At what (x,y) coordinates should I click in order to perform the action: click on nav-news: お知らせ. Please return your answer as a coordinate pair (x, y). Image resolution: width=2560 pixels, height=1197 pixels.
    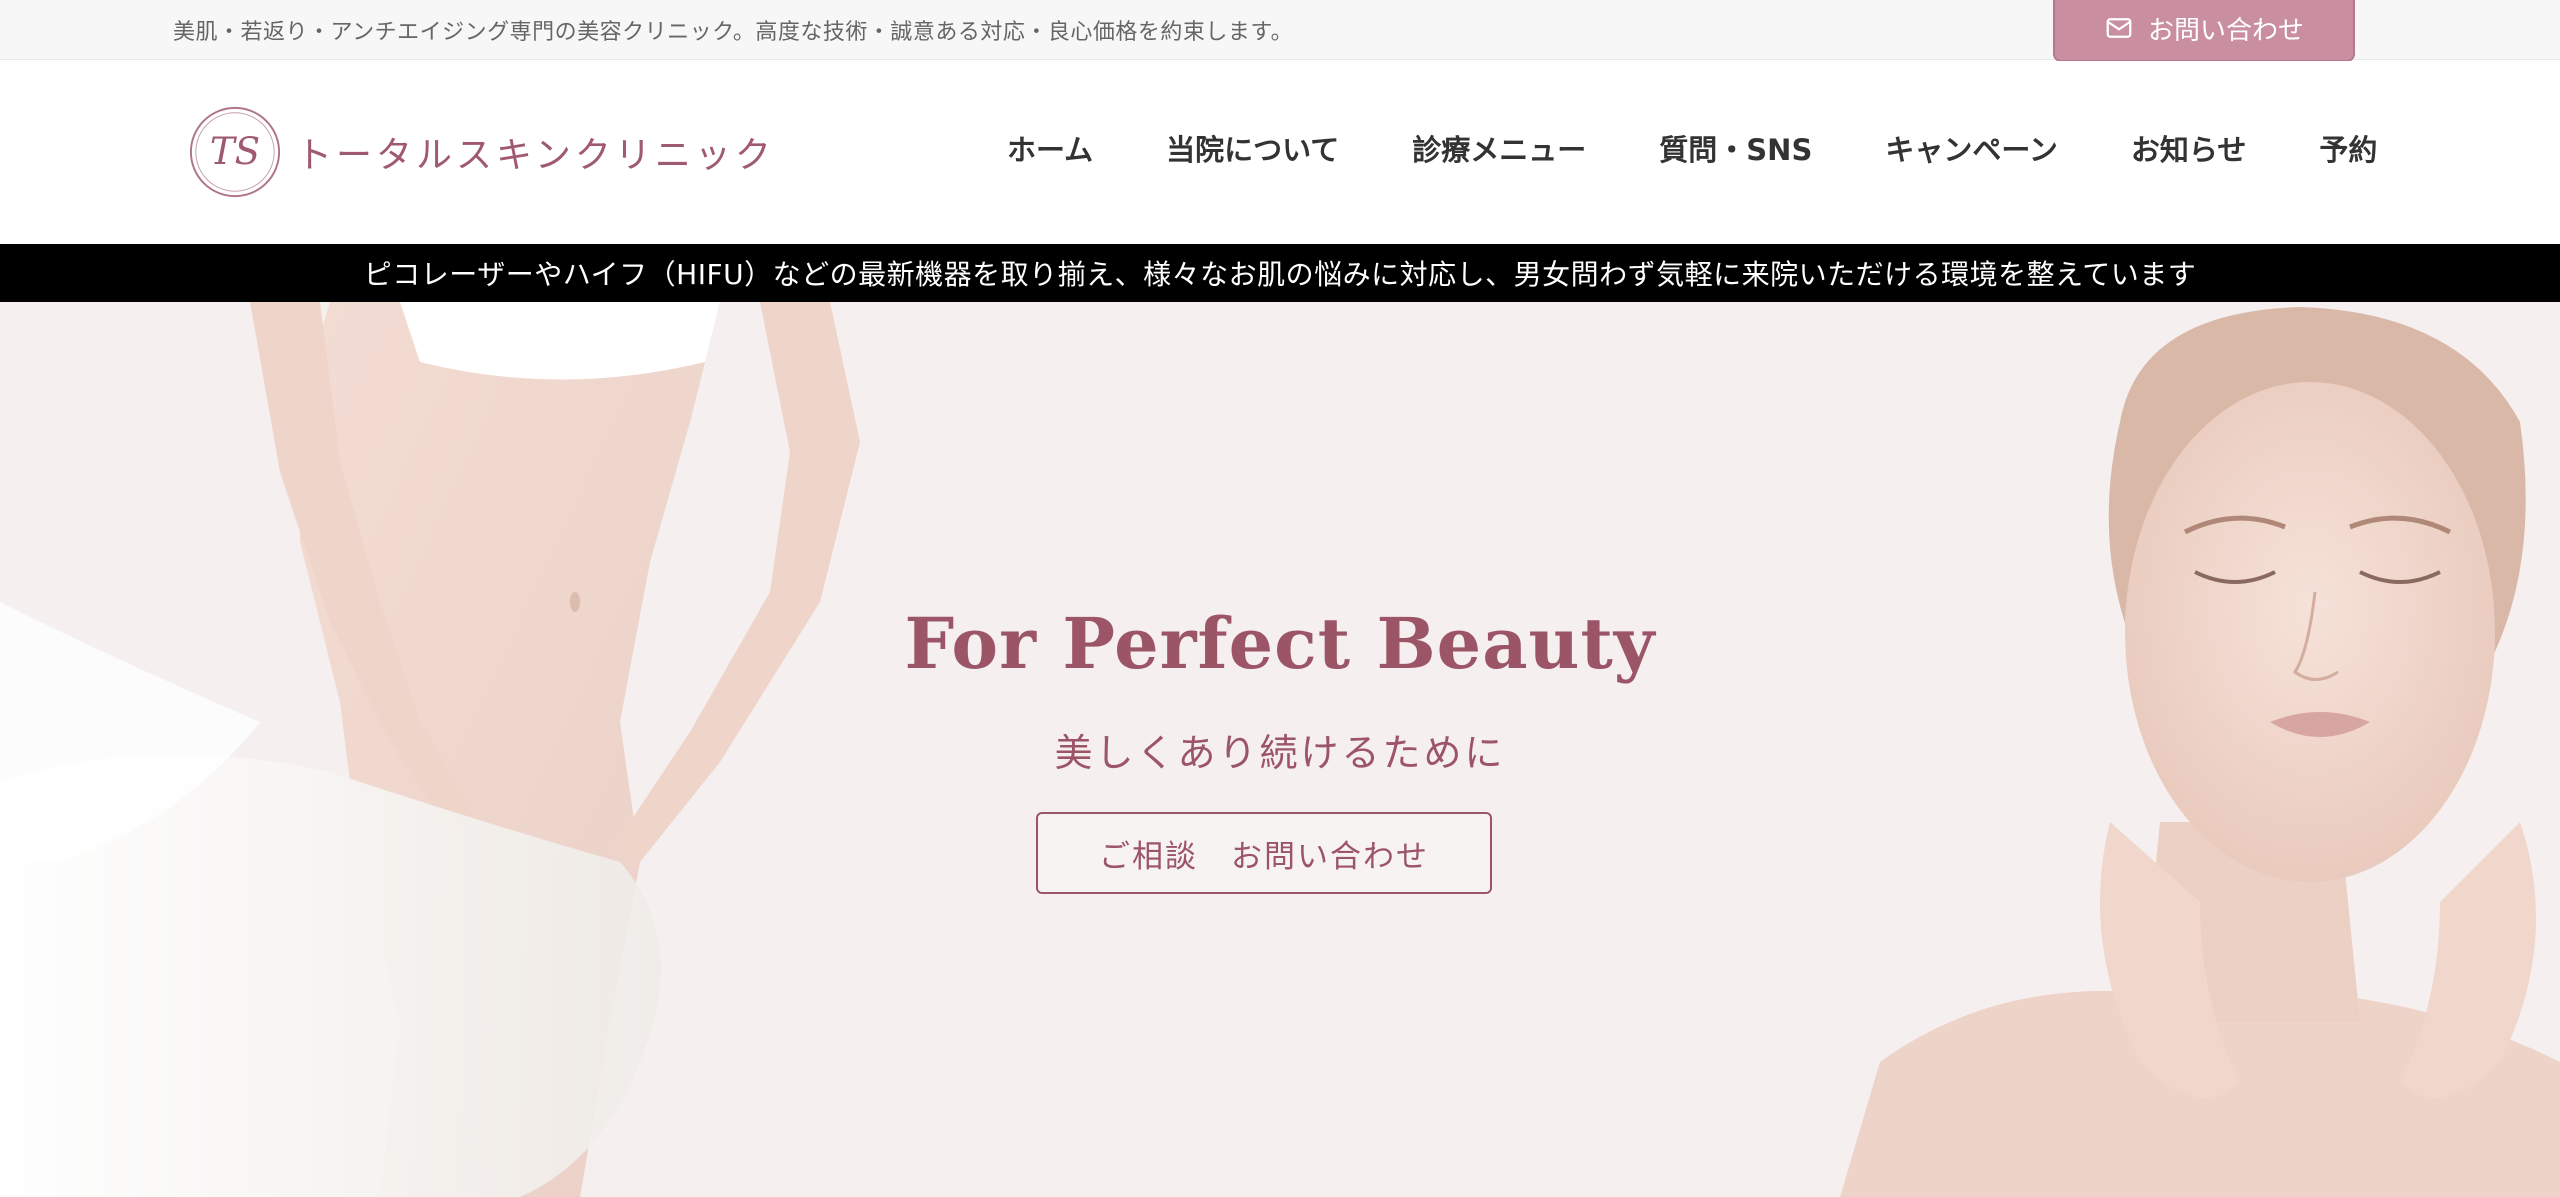
    Looking at the image, I should click on (2188, 148).